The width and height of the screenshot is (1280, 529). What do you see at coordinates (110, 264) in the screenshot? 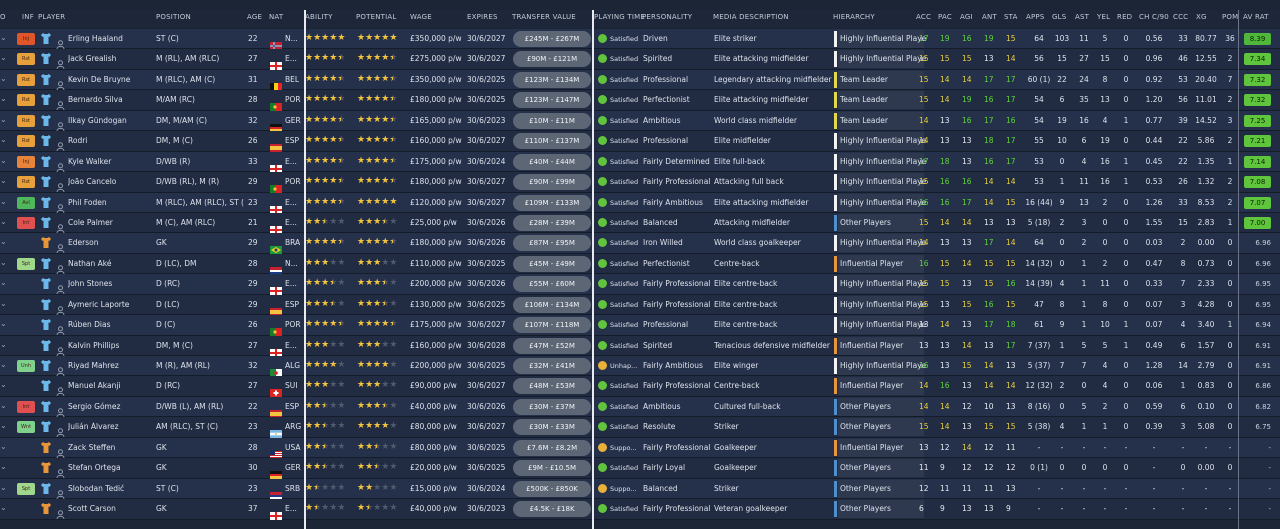
I see `player-name: Nathan Aké` at bounding box center [110, 264].